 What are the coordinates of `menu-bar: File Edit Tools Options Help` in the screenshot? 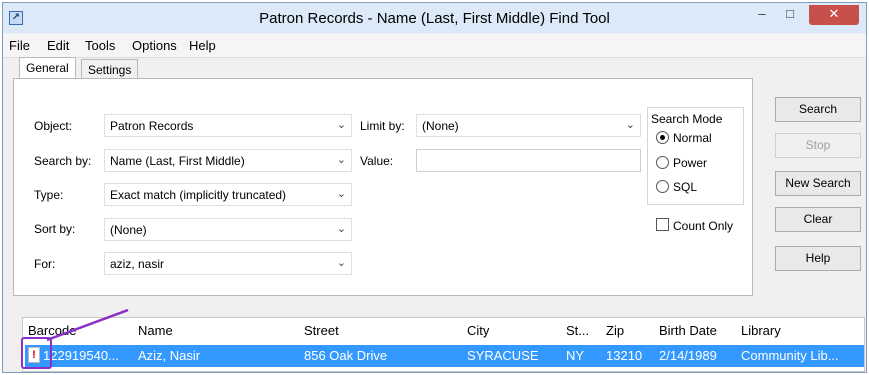 It's located at (434, 46).